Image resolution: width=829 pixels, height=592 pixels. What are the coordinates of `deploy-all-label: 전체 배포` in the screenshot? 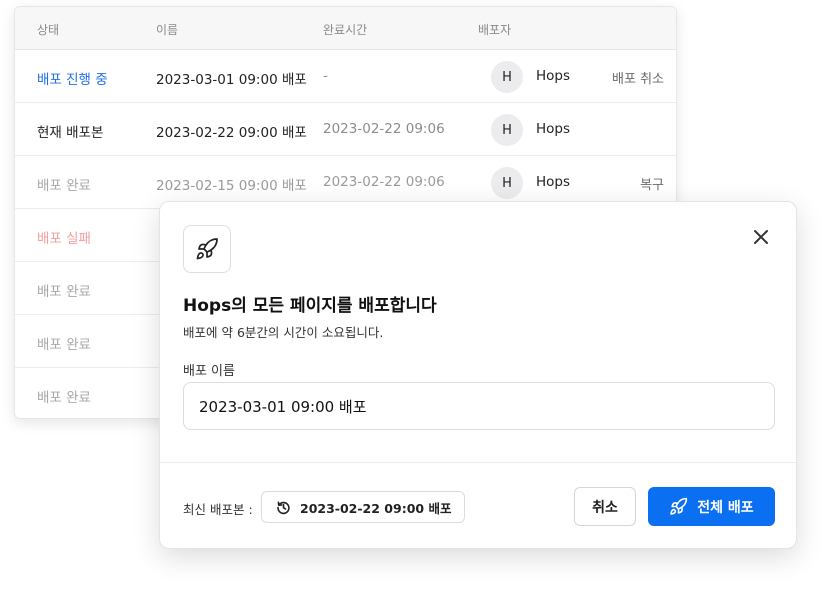 It's located at (725, 507).